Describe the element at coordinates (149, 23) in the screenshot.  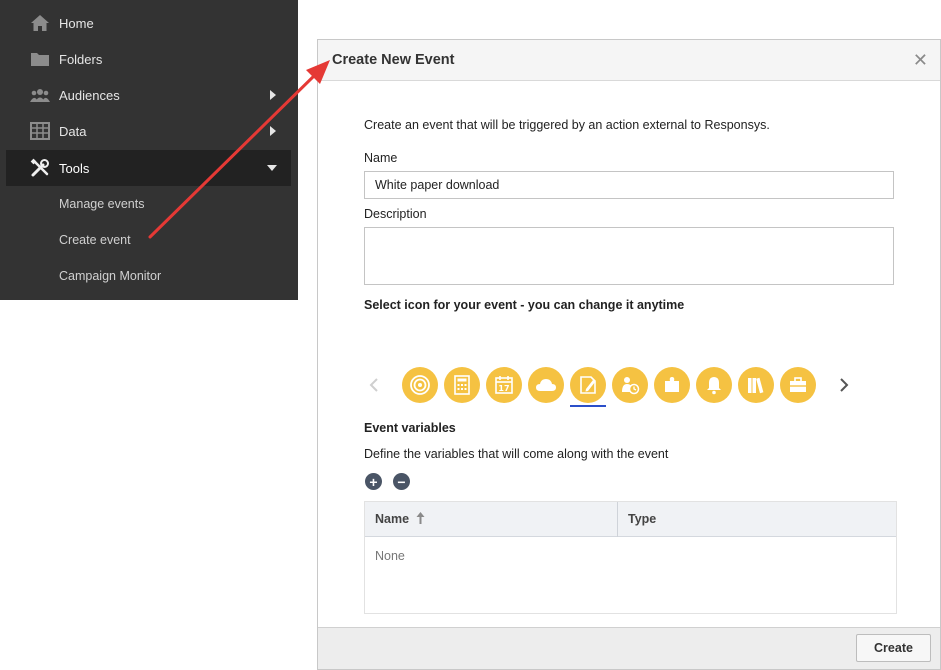
I see `sidebar-item-home: Home` at that location.